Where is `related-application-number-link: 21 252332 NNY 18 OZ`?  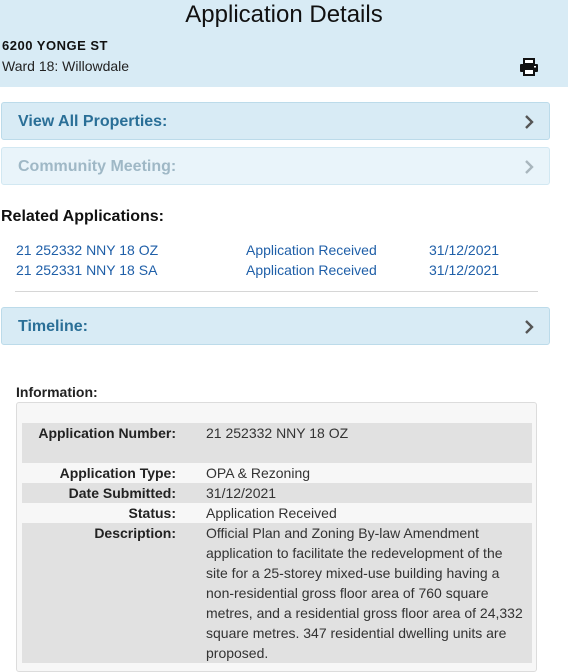 related-application-number-link: 21 252332 NNY 18 OZ is located at coordinates (87, 250).